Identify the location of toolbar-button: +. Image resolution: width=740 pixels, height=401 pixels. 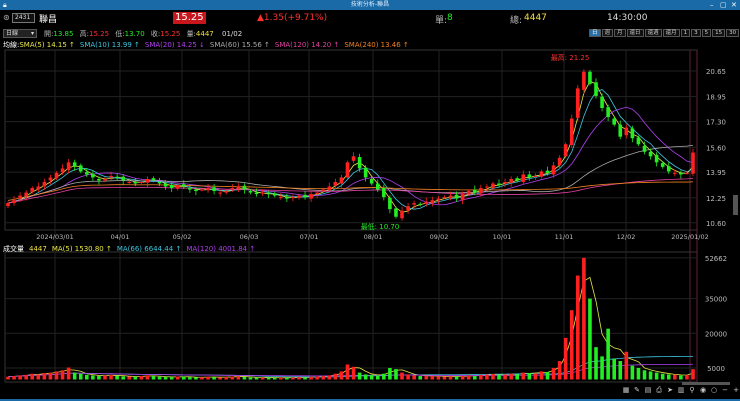
(736, 390).